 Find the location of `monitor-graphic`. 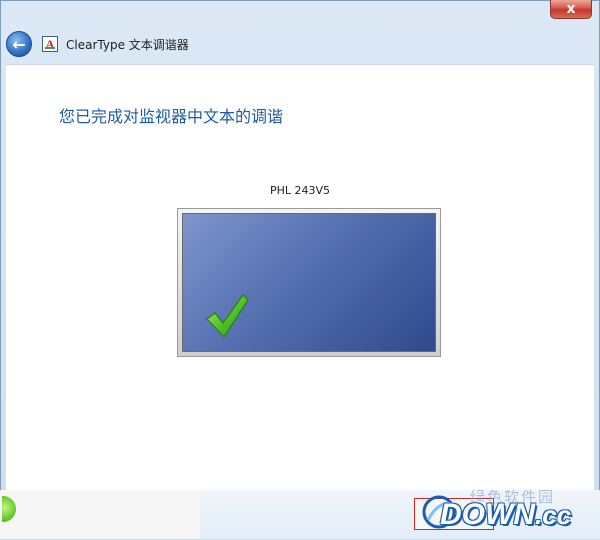

monitor-graphic is located at coordinates (309, 282).